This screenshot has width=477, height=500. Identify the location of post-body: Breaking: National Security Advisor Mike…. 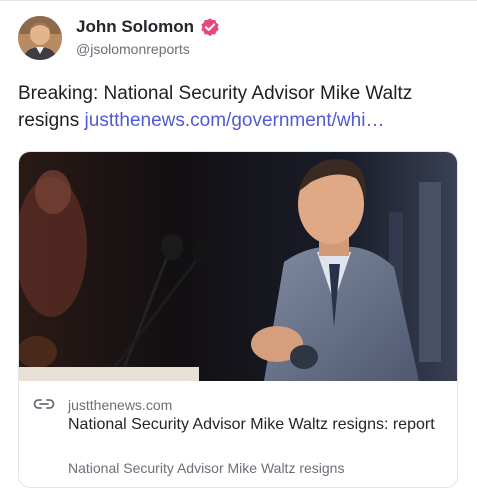
(240, 107).